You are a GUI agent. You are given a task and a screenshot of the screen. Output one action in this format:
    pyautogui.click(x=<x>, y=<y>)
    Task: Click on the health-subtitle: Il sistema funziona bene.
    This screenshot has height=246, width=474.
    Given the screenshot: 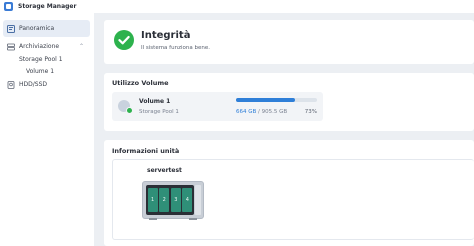 What is the action you would take?
    pyautogui.click(x=175, y=48)
    